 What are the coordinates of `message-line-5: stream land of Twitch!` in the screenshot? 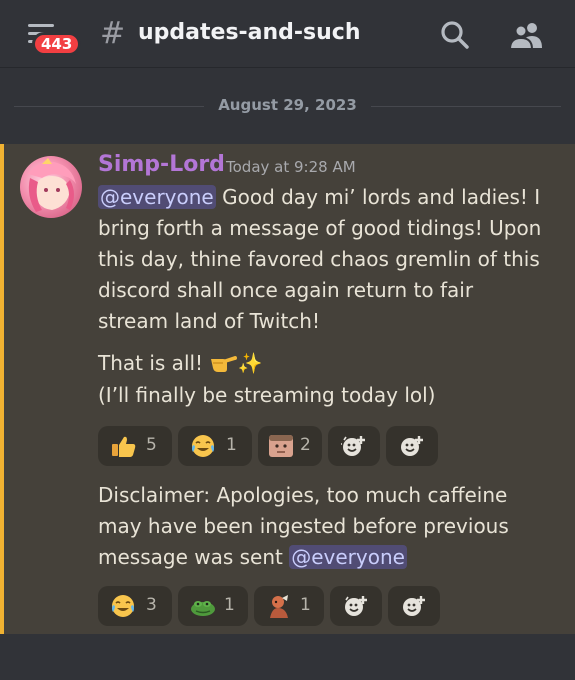 It's located at (209, 321).